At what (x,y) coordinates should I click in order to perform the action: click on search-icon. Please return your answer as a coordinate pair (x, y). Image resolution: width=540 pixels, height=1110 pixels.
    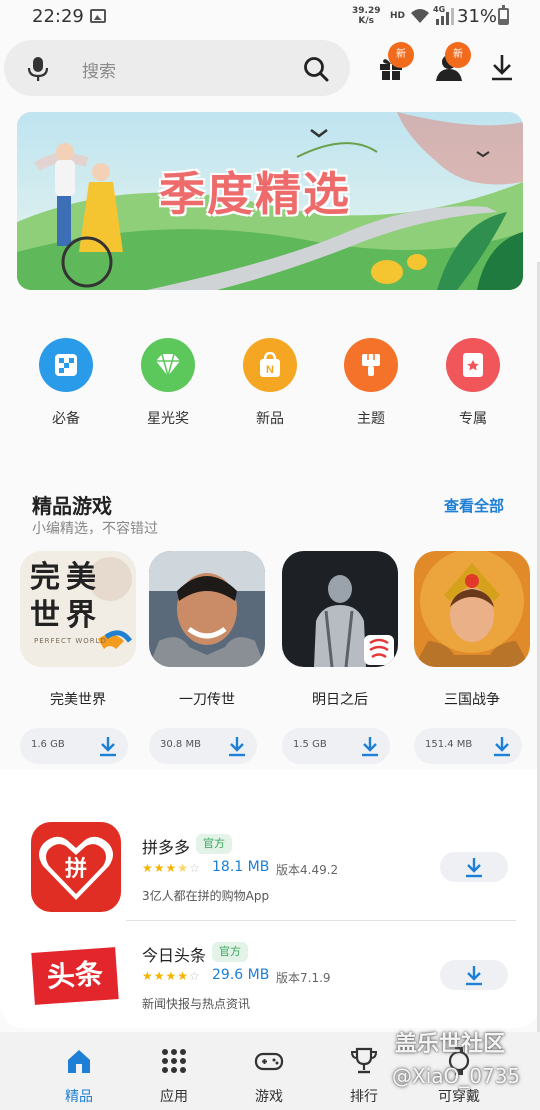
    Looking at the image, I should click on (316, 69).